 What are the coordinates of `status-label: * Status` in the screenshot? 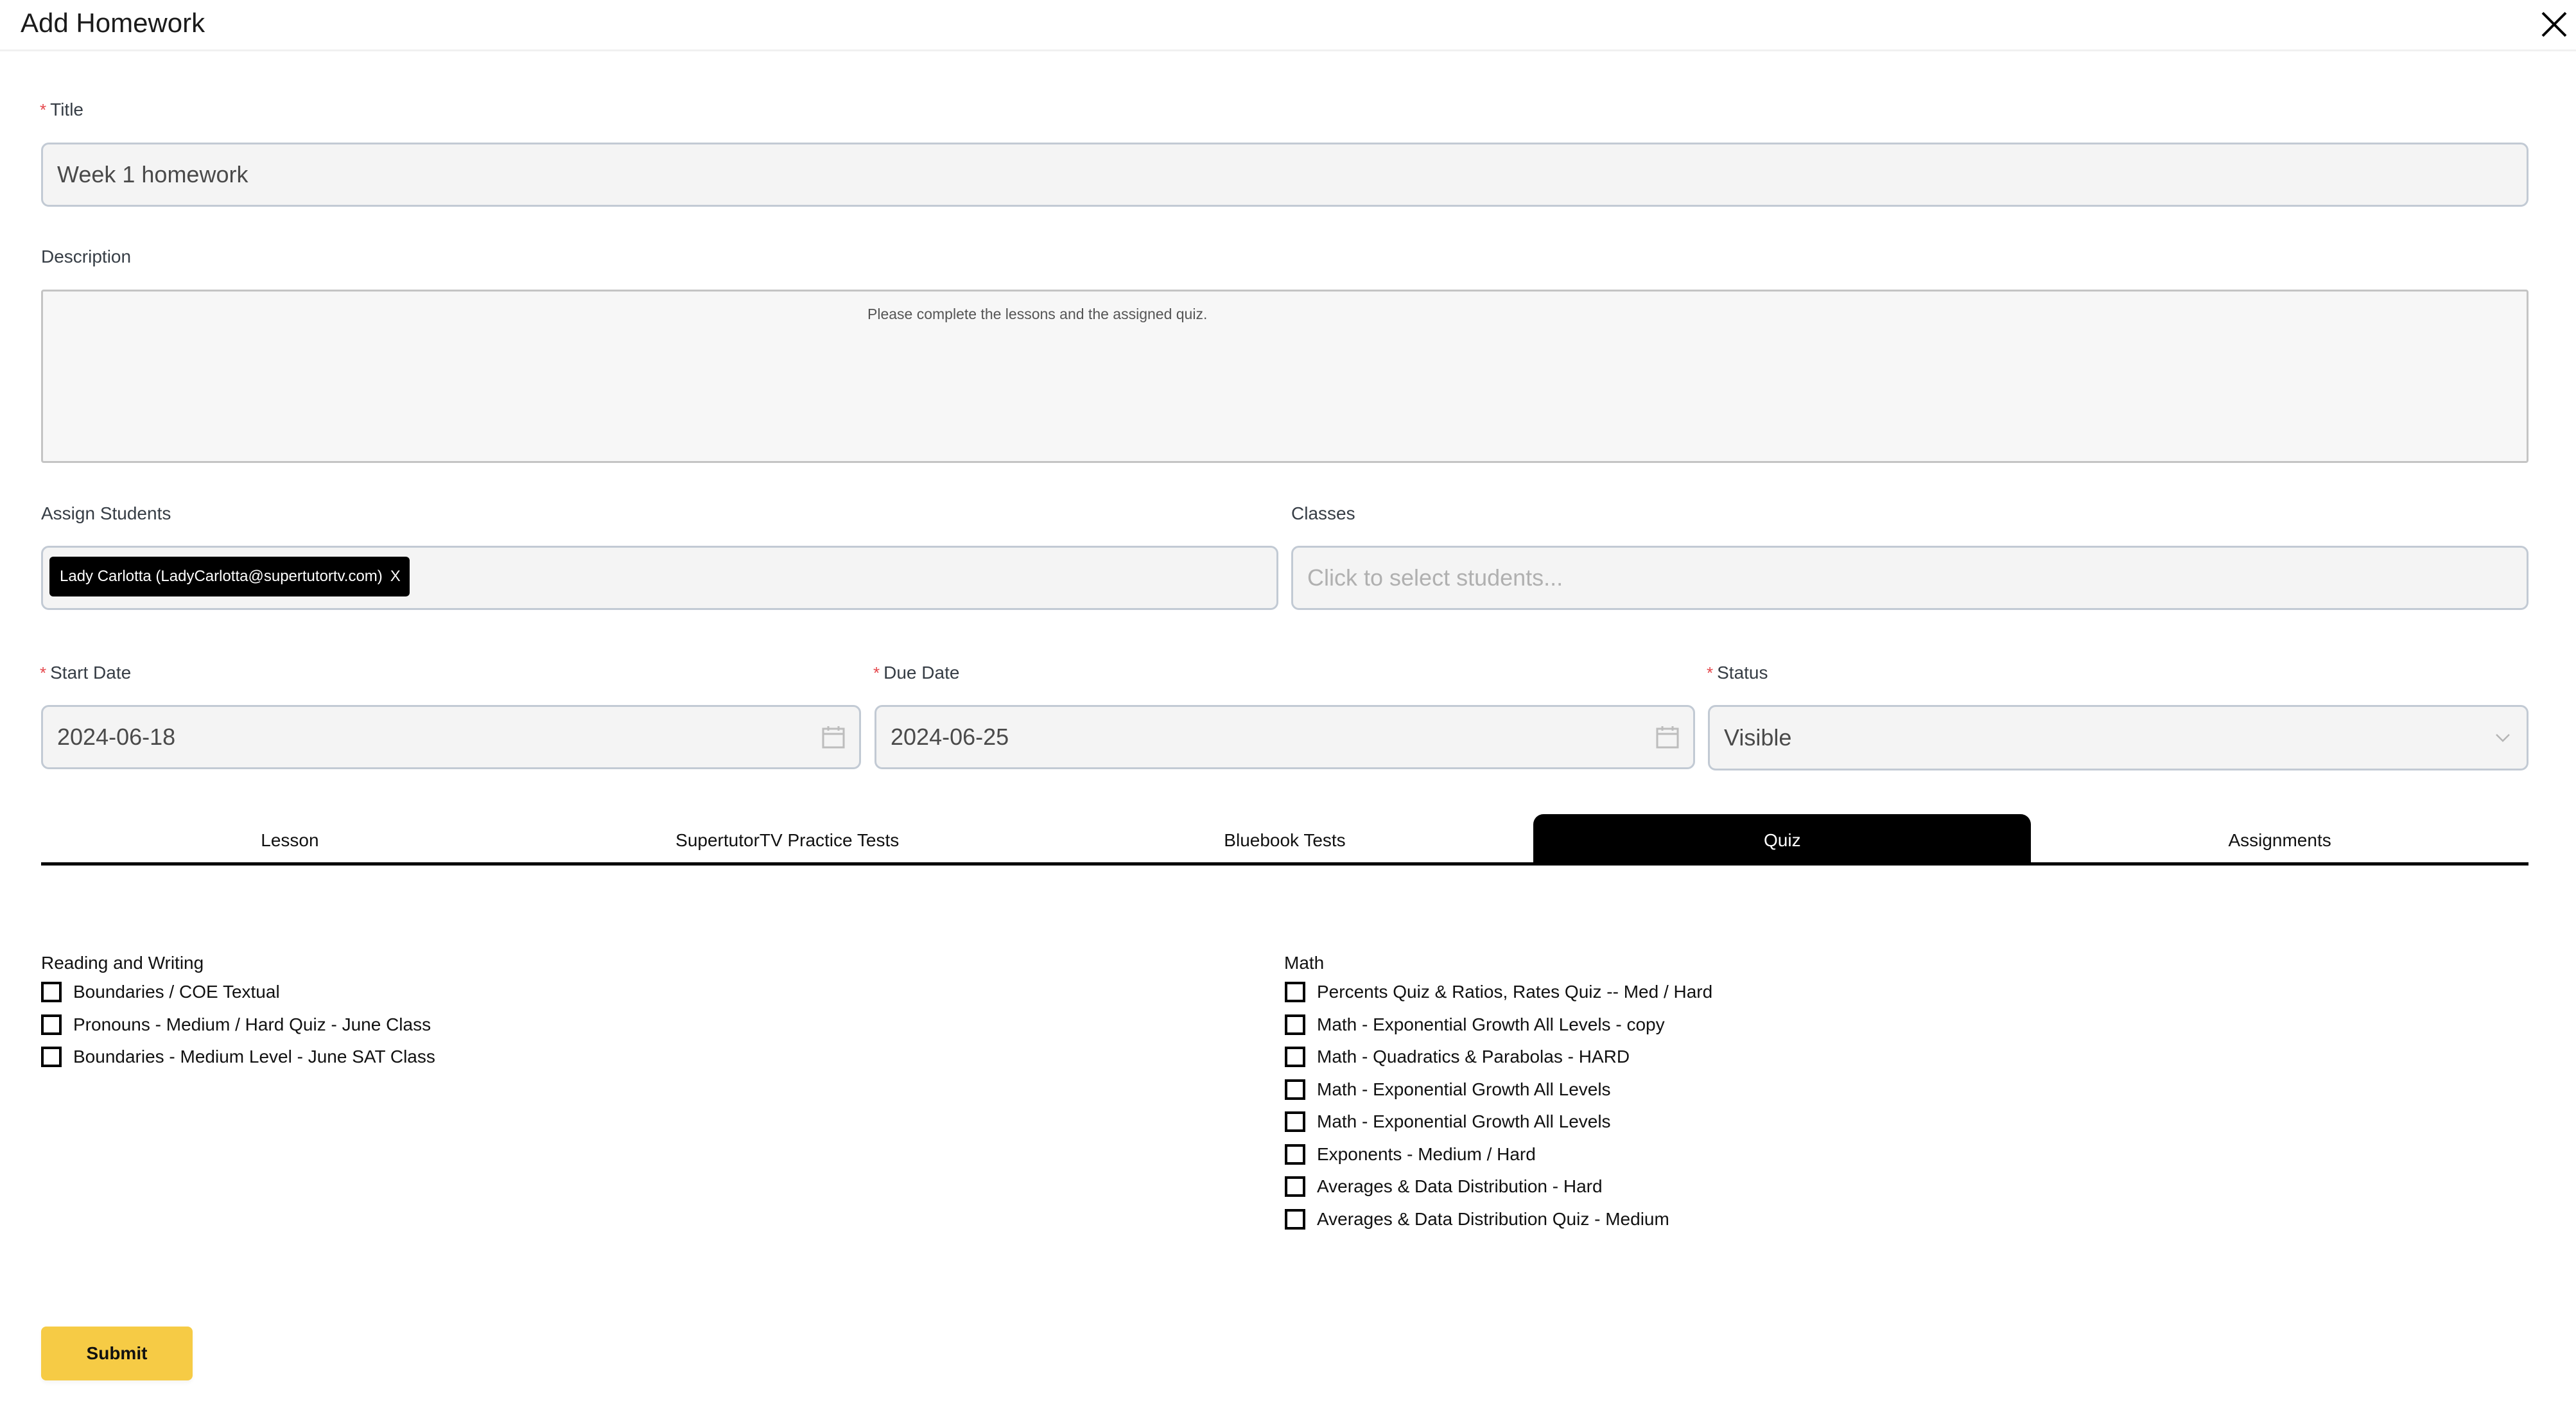 It's located at (1737, 673).